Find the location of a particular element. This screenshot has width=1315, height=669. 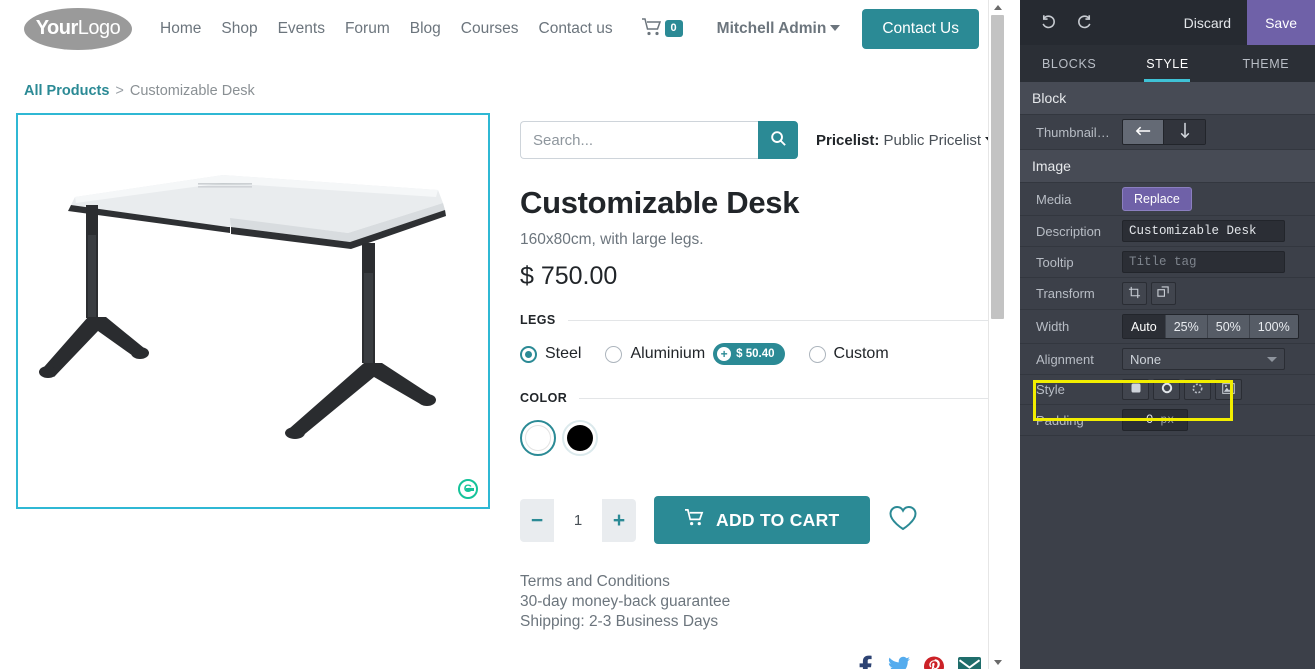

legs-option-custom: Custom is located at coordinates (848, 354).